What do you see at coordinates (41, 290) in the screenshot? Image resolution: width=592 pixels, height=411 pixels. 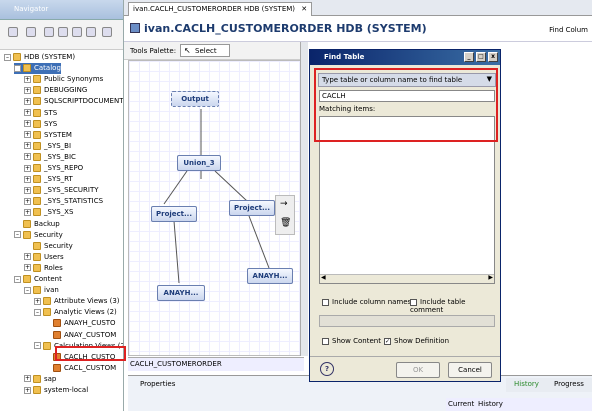 I see `tree-item: – ivan` at bounding box center [41, 290].